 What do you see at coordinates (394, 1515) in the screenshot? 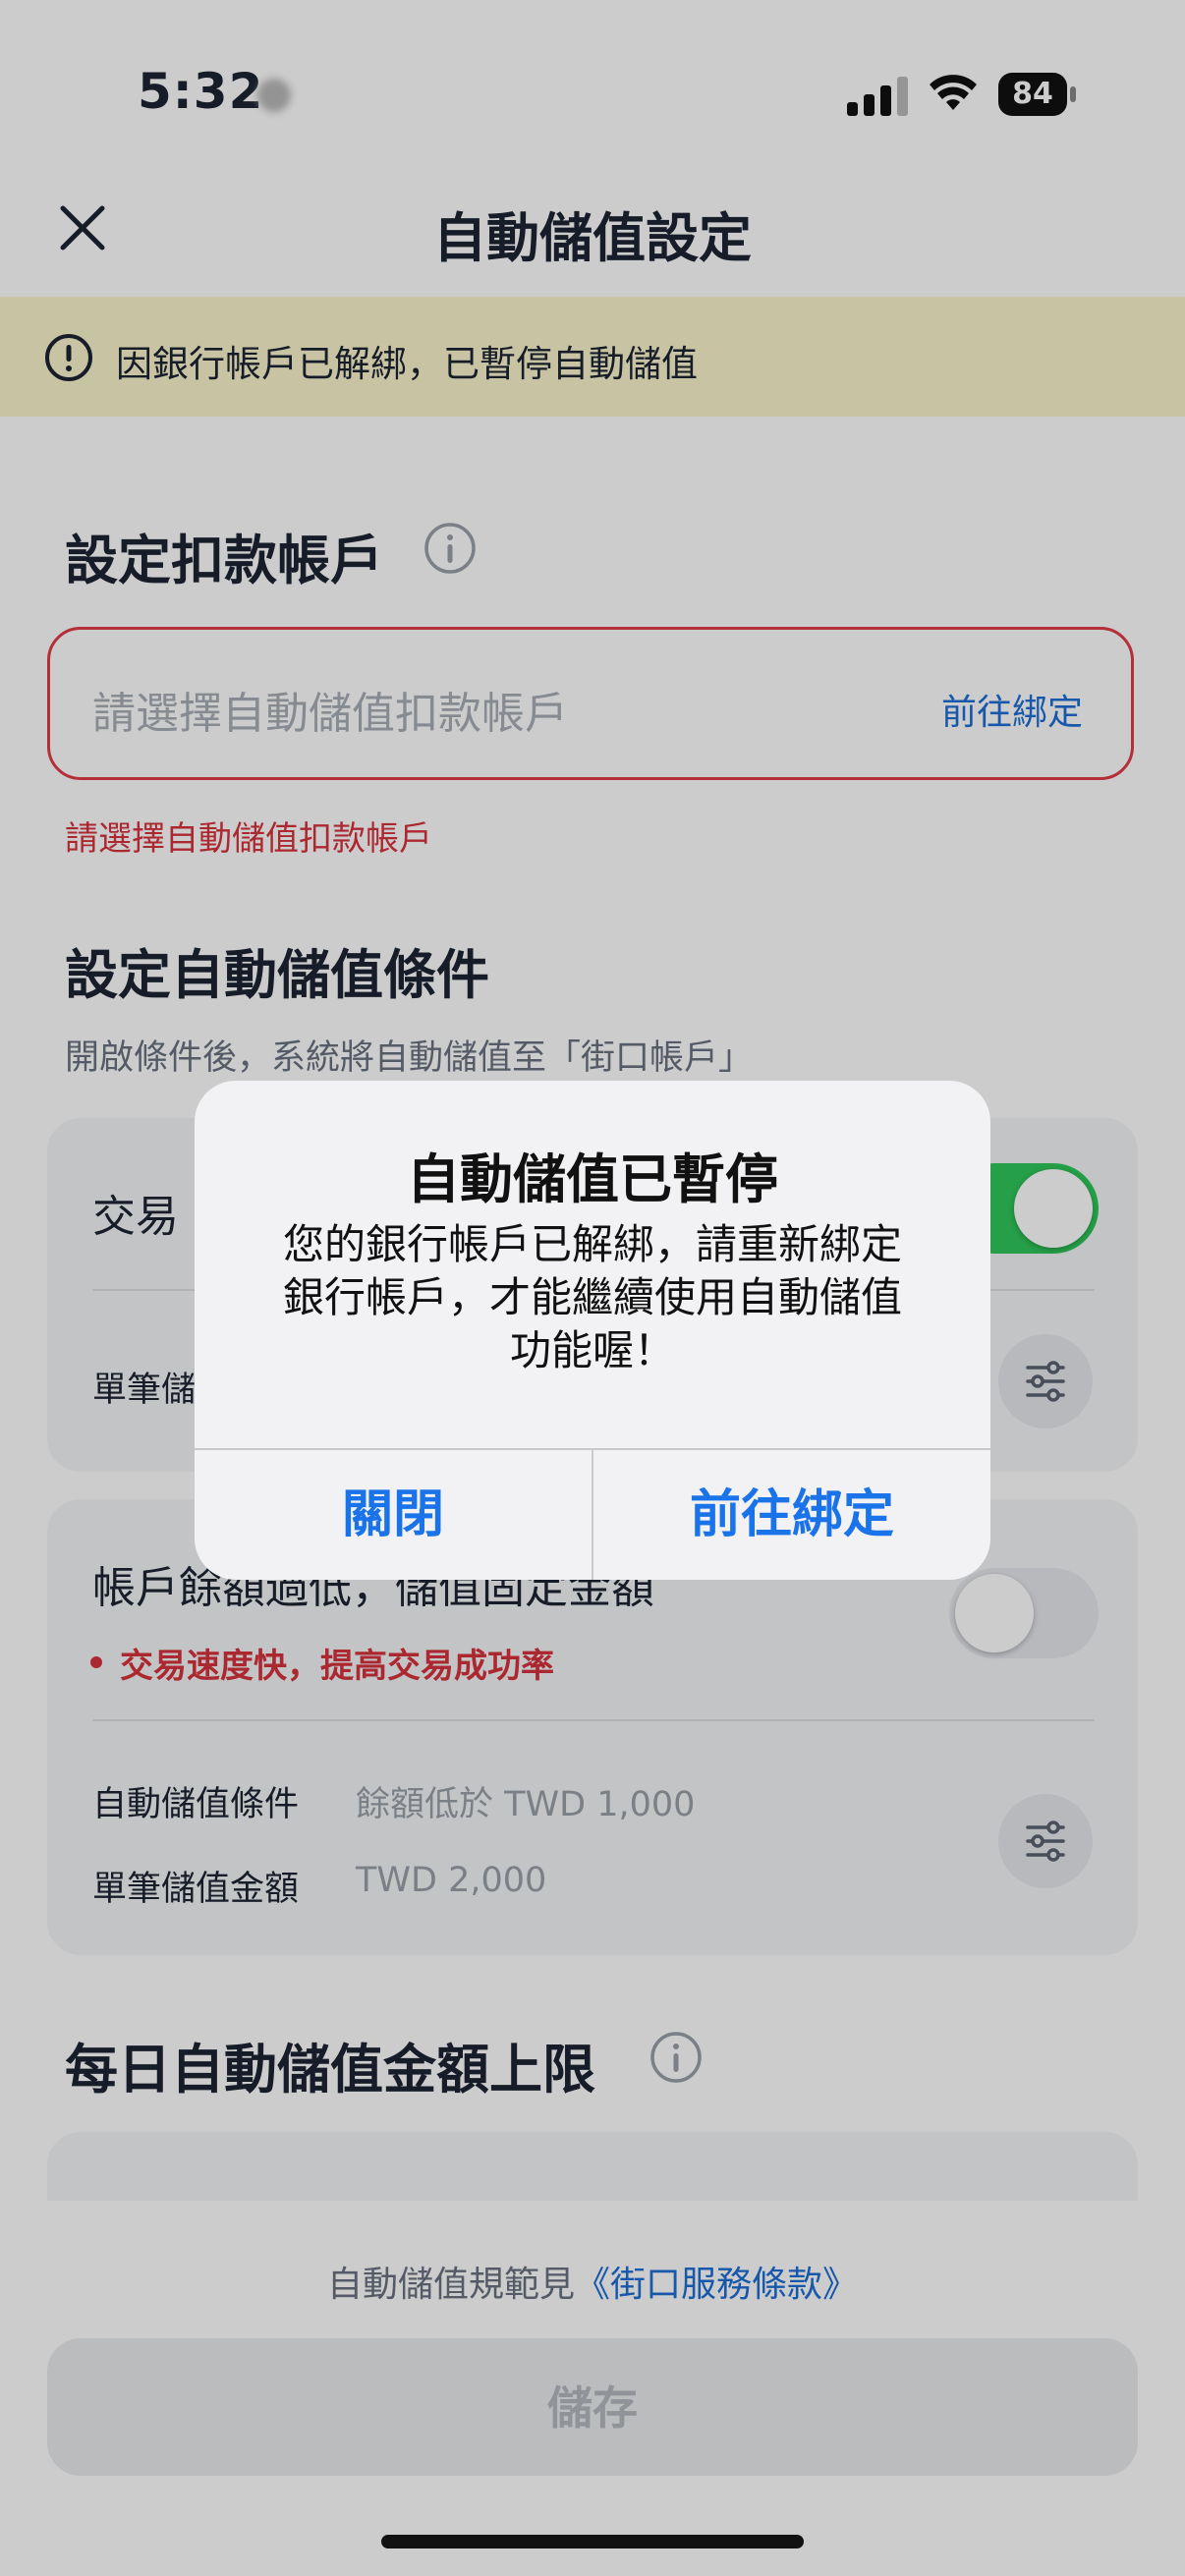
I see `dialog-close-button: 關閉` at bounding box center [394, 1515].